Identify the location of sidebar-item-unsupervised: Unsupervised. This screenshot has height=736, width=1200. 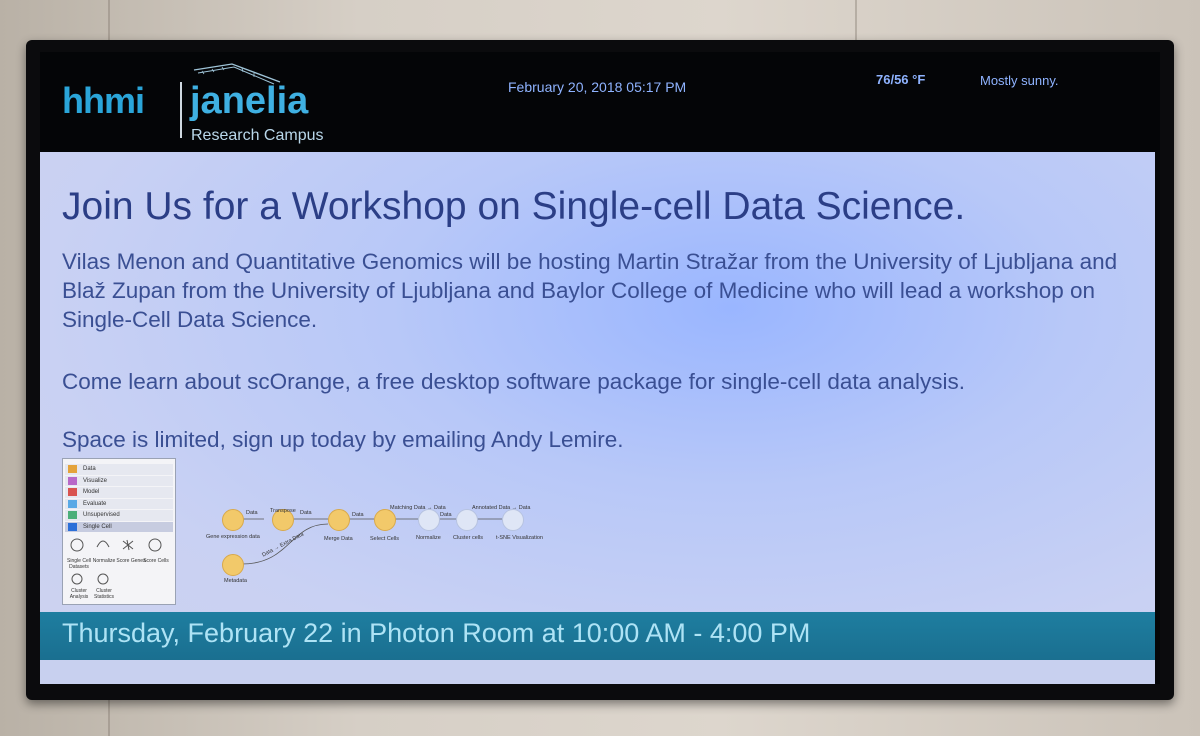
(119, 515).